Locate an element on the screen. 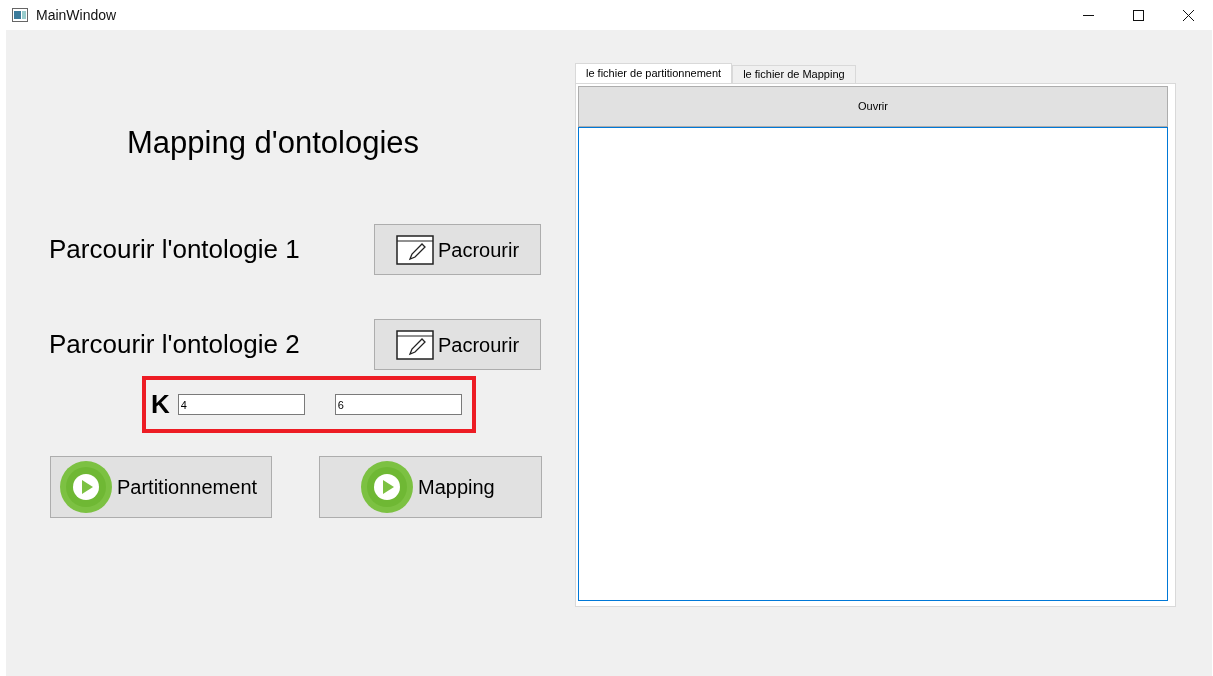 The image size is (1213, 676). close-icon is located at coordinates (1188, 15).